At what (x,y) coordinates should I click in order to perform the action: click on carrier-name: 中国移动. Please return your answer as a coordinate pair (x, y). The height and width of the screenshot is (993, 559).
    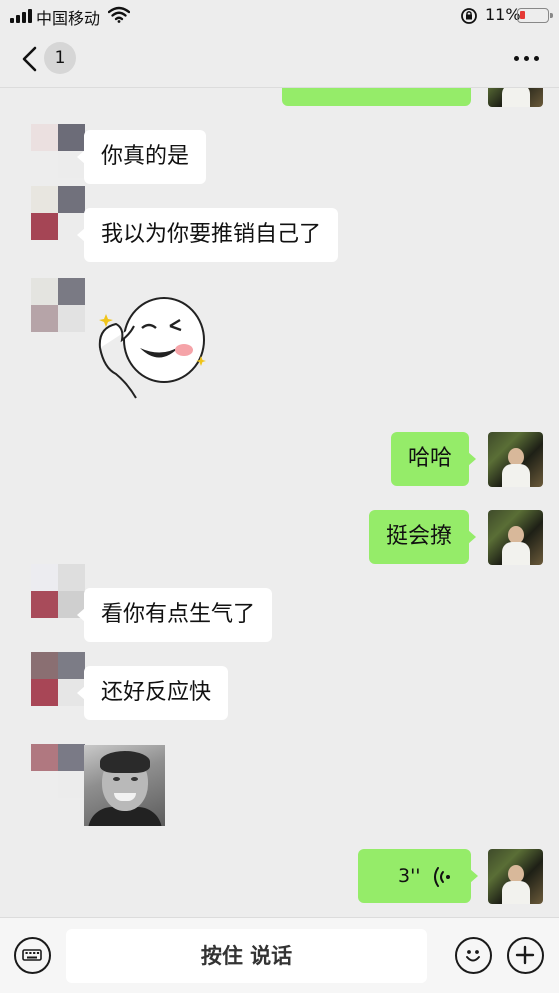
    Looking at the image, I should click on (68, 18).